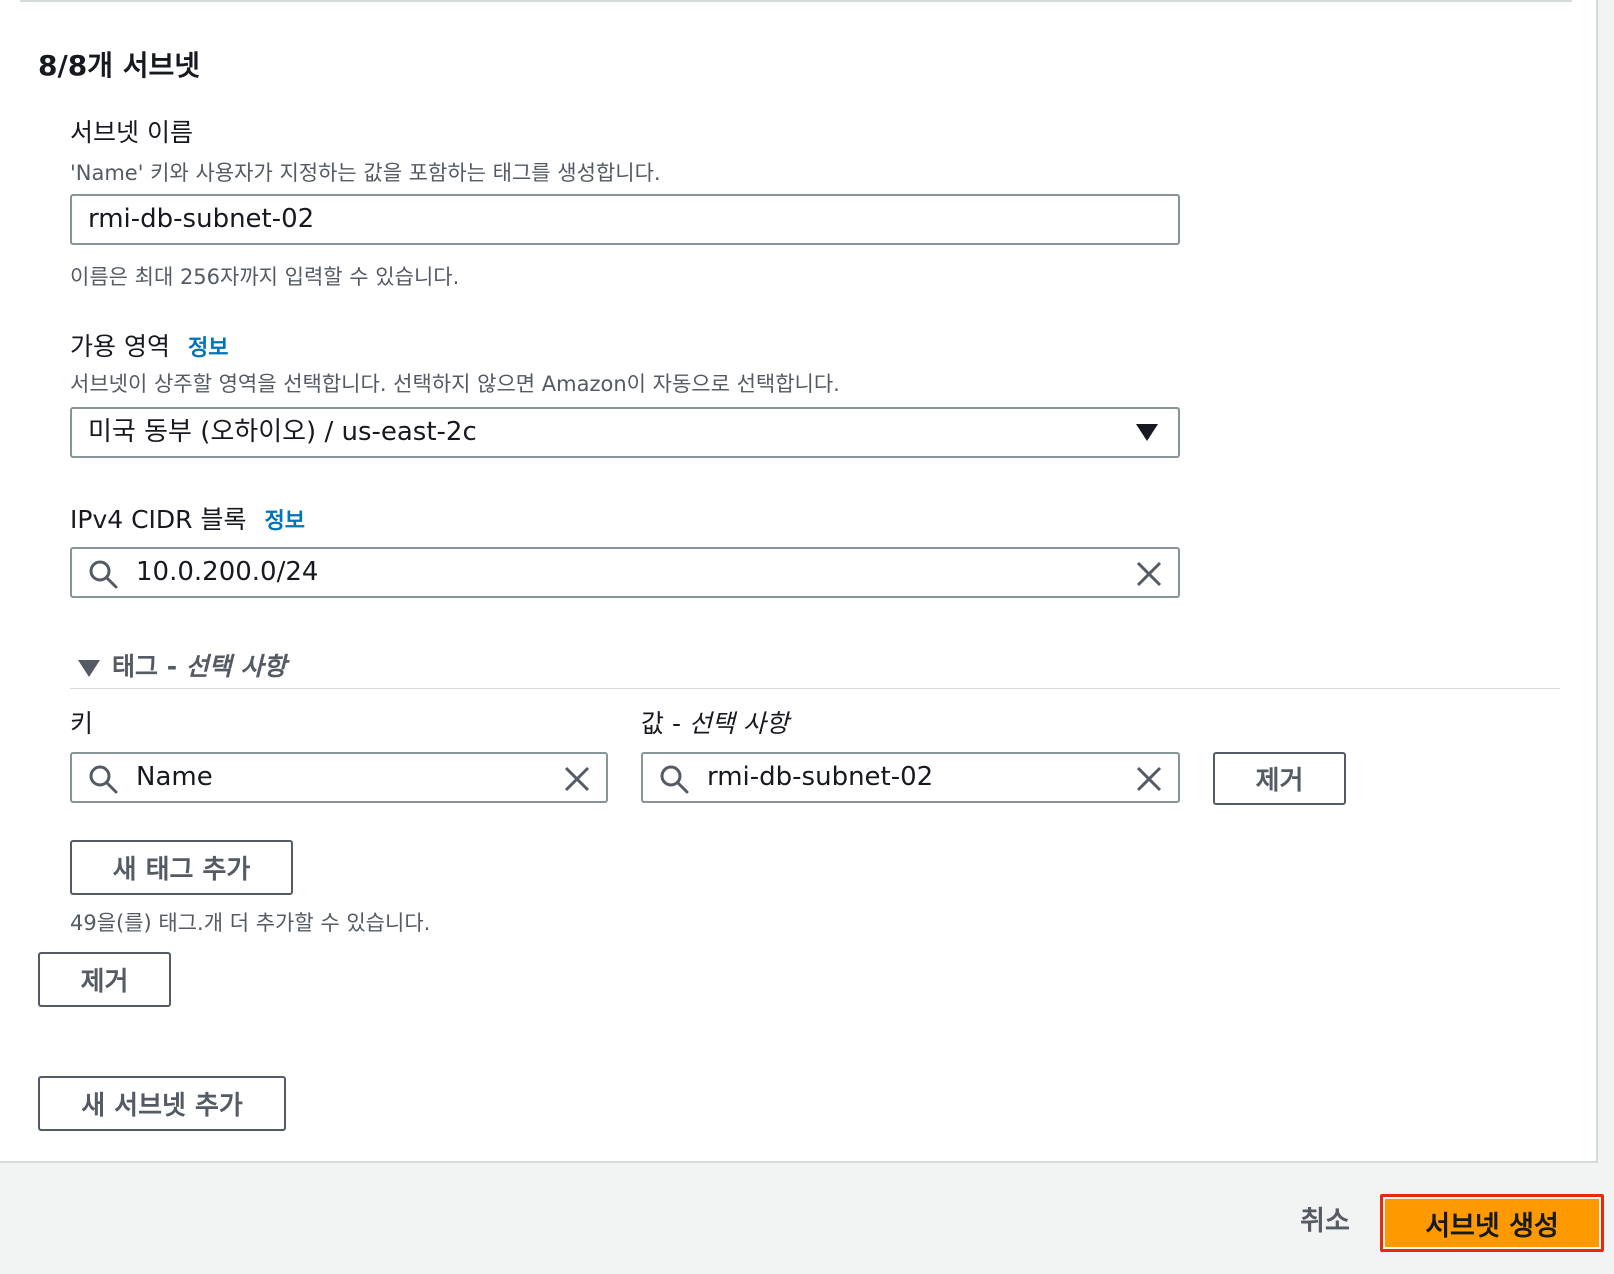  I want to click on add-tag-button: 새 태그 추가, so click(181, 867).